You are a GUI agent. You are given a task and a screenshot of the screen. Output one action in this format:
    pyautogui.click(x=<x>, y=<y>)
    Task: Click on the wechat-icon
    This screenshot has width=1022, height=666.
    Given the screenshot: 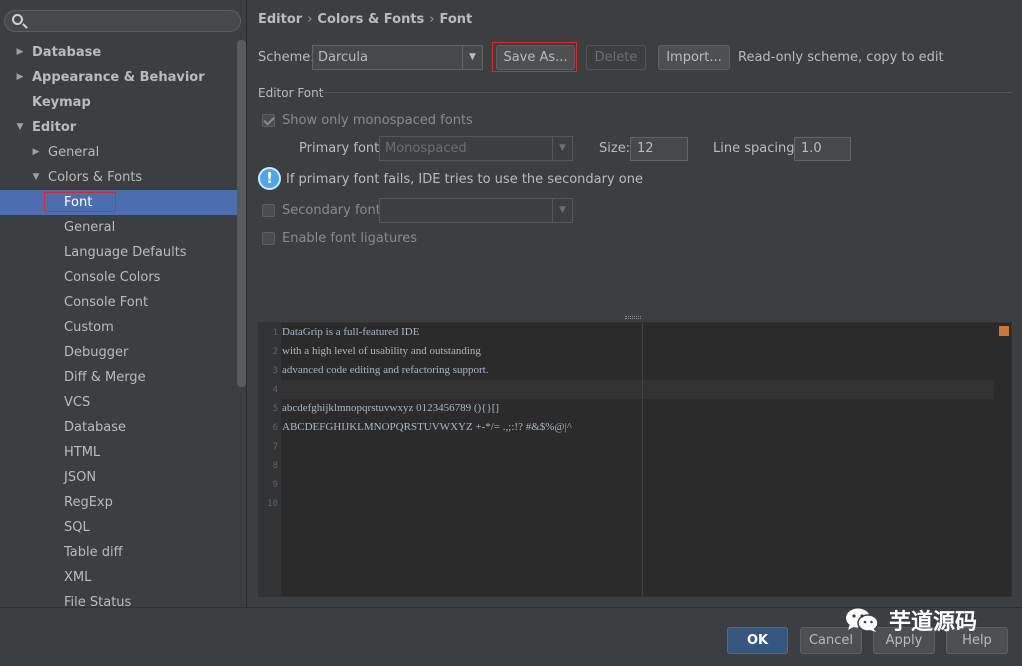 What is the action you would take?
    pyautogui.click(x=862, y=620)
    